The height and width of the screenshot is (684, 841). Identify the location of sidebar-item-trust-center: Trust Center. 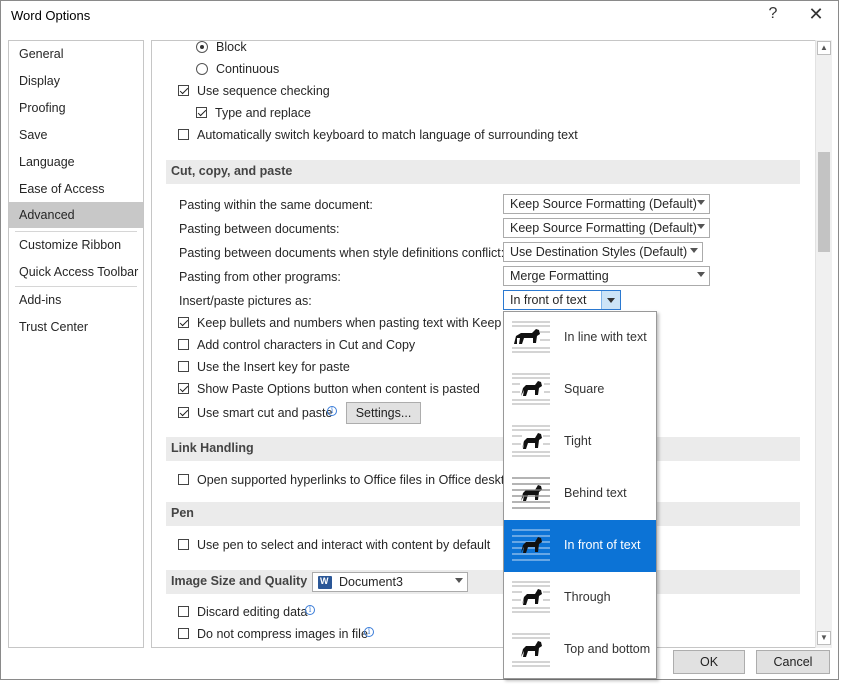
(76, 327).